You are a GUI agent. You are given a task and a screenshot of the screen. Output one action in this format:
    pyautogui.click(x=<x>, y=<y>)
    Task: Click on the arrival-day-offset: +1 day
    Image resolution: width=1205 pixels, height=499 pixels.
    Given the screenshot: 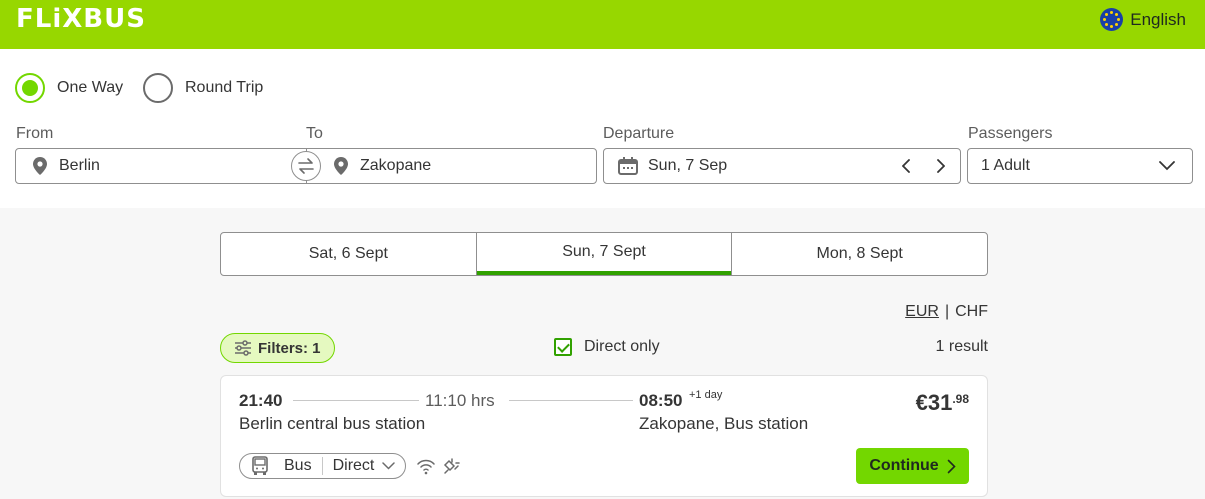 What is the action you would take?
    pyautogui.click(x=706, y=395)
    